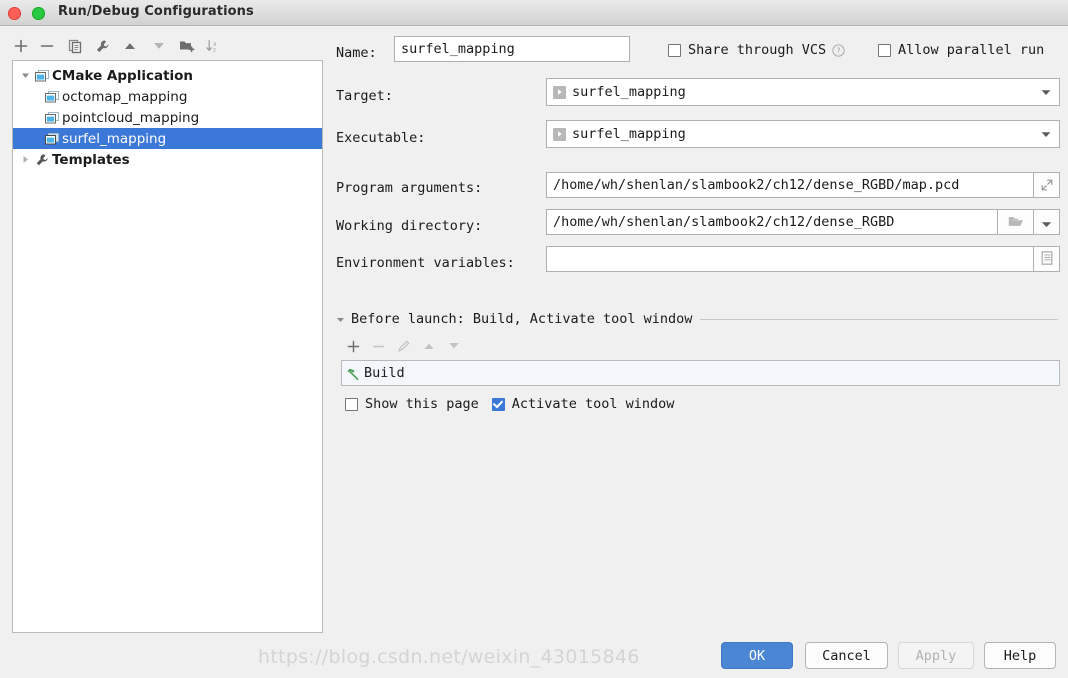 The height and width of the screenshot is (678, 1068). Describe the element at coordinates (156, 11) in the screenshot. I see `window-title: Run/Debug Configurations` at that location.